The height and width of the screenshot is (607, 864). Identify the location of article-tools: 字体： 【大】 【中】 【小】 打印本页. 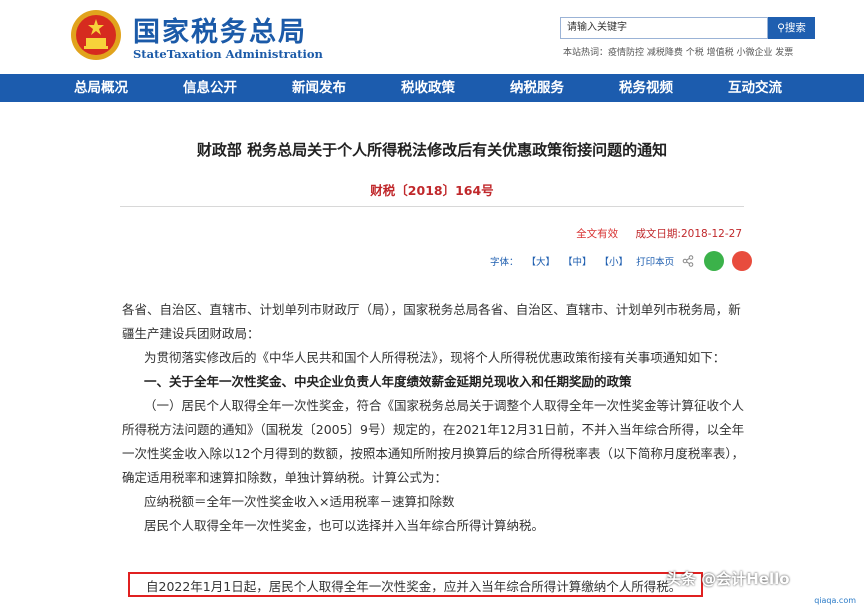
(625, 261).